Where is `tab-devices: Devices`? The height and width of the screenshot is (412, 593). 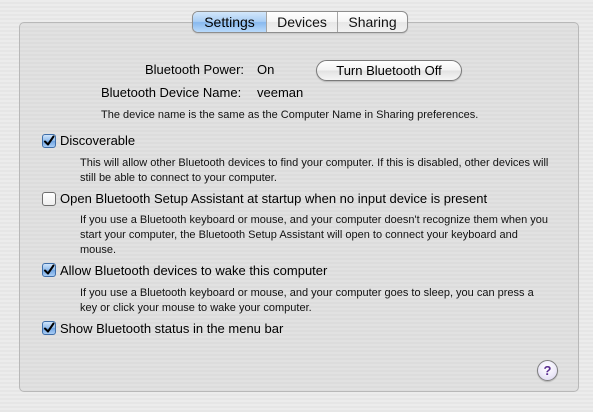 tab-devices: Devices is located at coordinates (301, 22).